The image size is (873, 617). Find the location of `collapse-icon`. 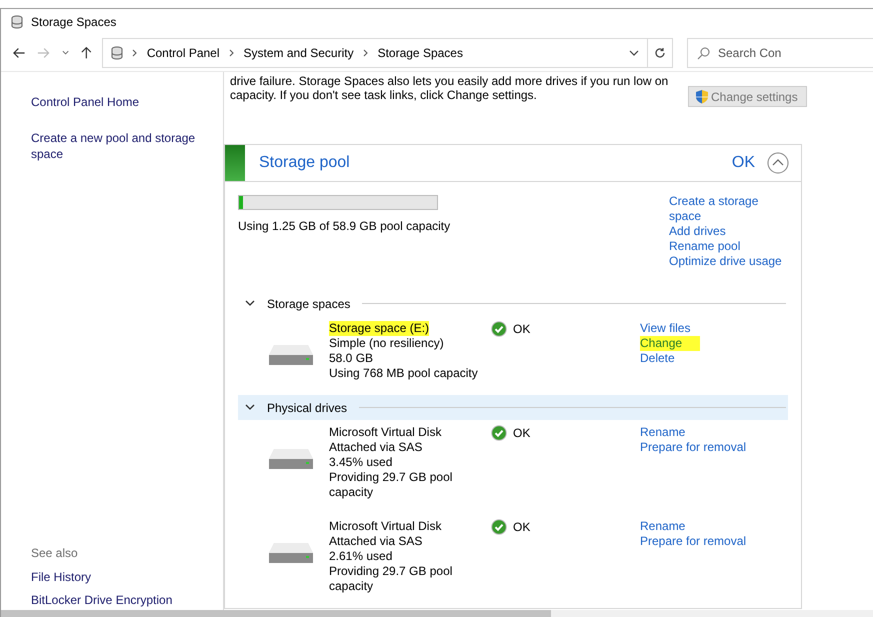

collapse-icon is located at coordinates (778, 163).